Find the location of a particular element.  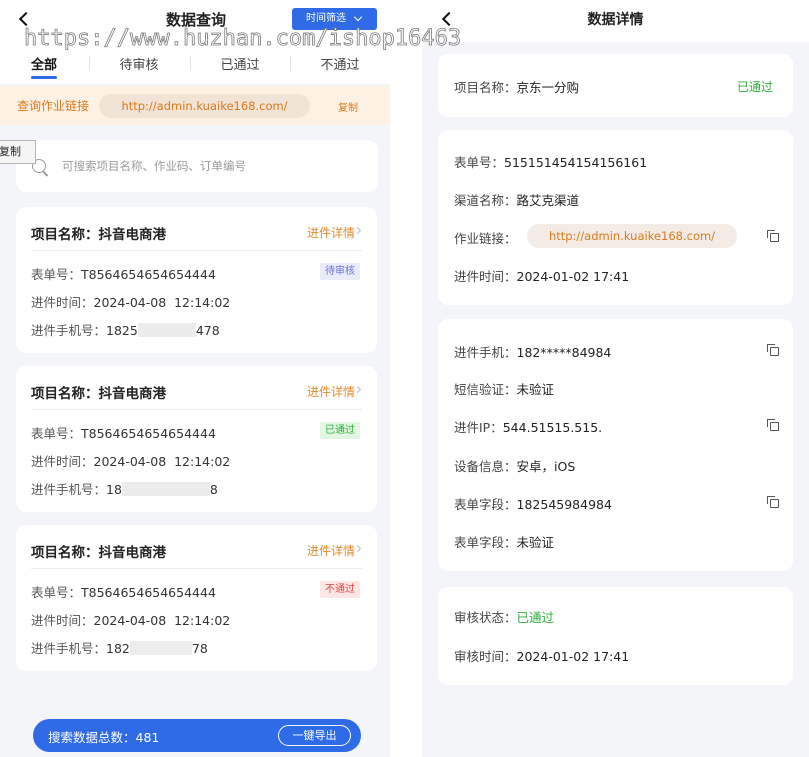

device-row: 设备信息：安卓，iOS is located at coordinates (514, 465).